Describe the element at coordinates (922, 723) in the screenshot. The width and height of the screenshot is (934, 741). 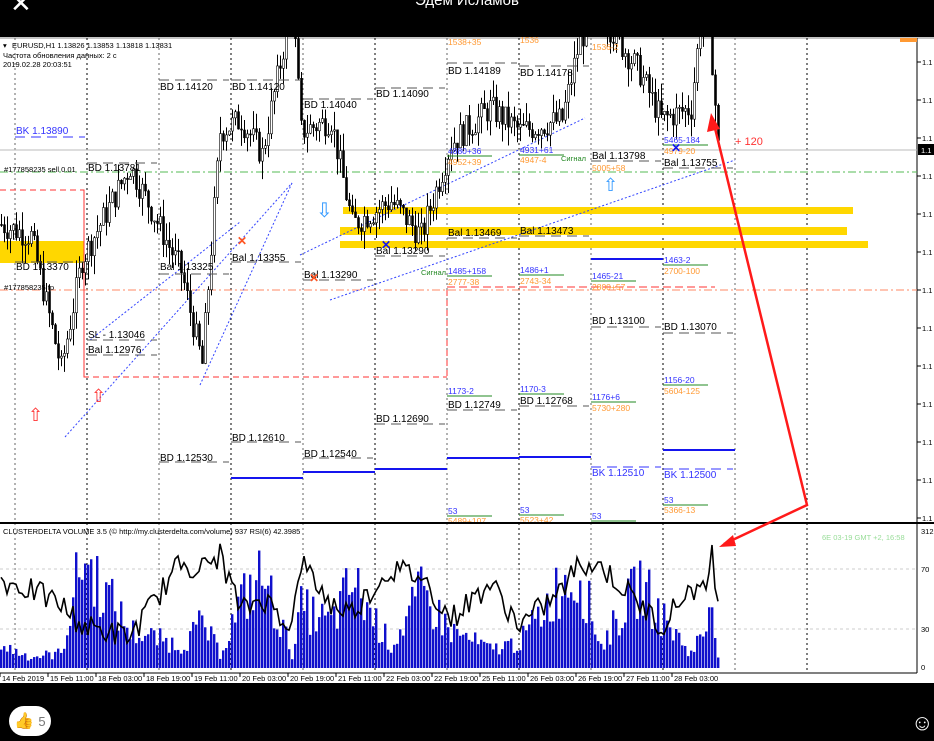
I see `smiley-icon: ☺` at that location.